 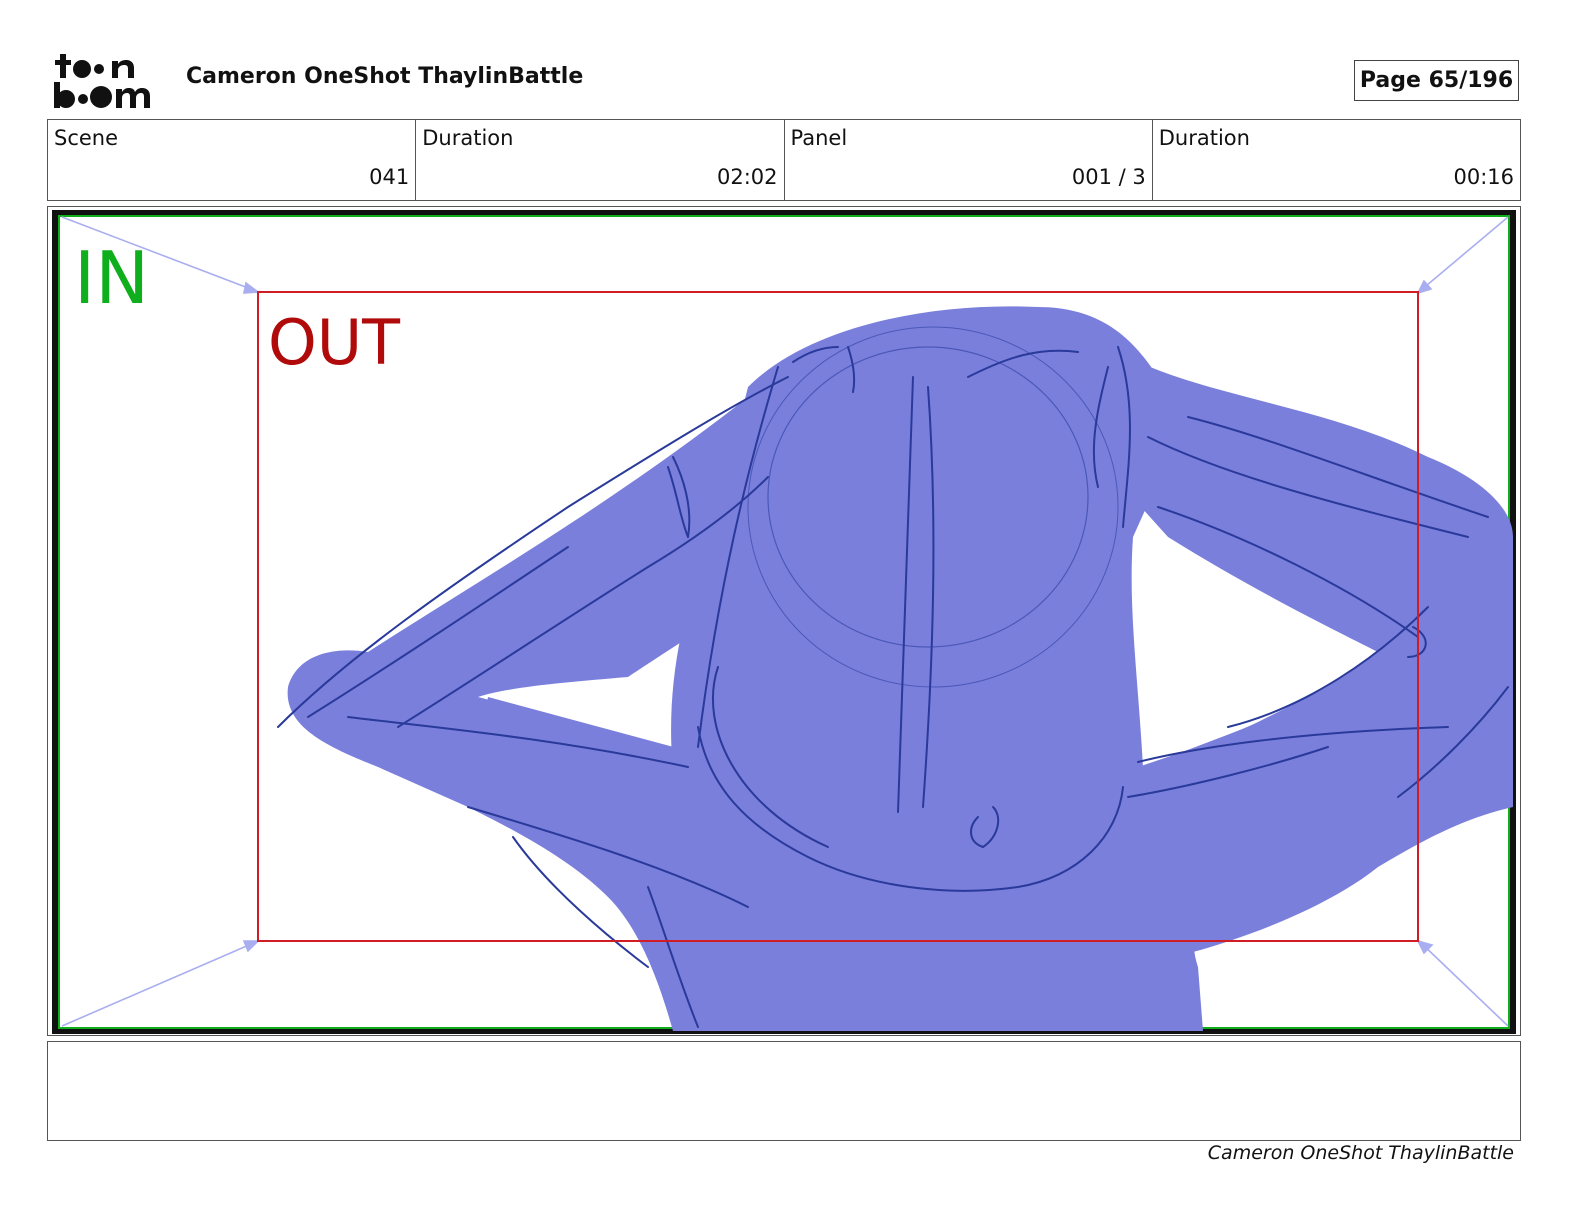 I want to click on in-label: IN, so click(x=111, y=278).